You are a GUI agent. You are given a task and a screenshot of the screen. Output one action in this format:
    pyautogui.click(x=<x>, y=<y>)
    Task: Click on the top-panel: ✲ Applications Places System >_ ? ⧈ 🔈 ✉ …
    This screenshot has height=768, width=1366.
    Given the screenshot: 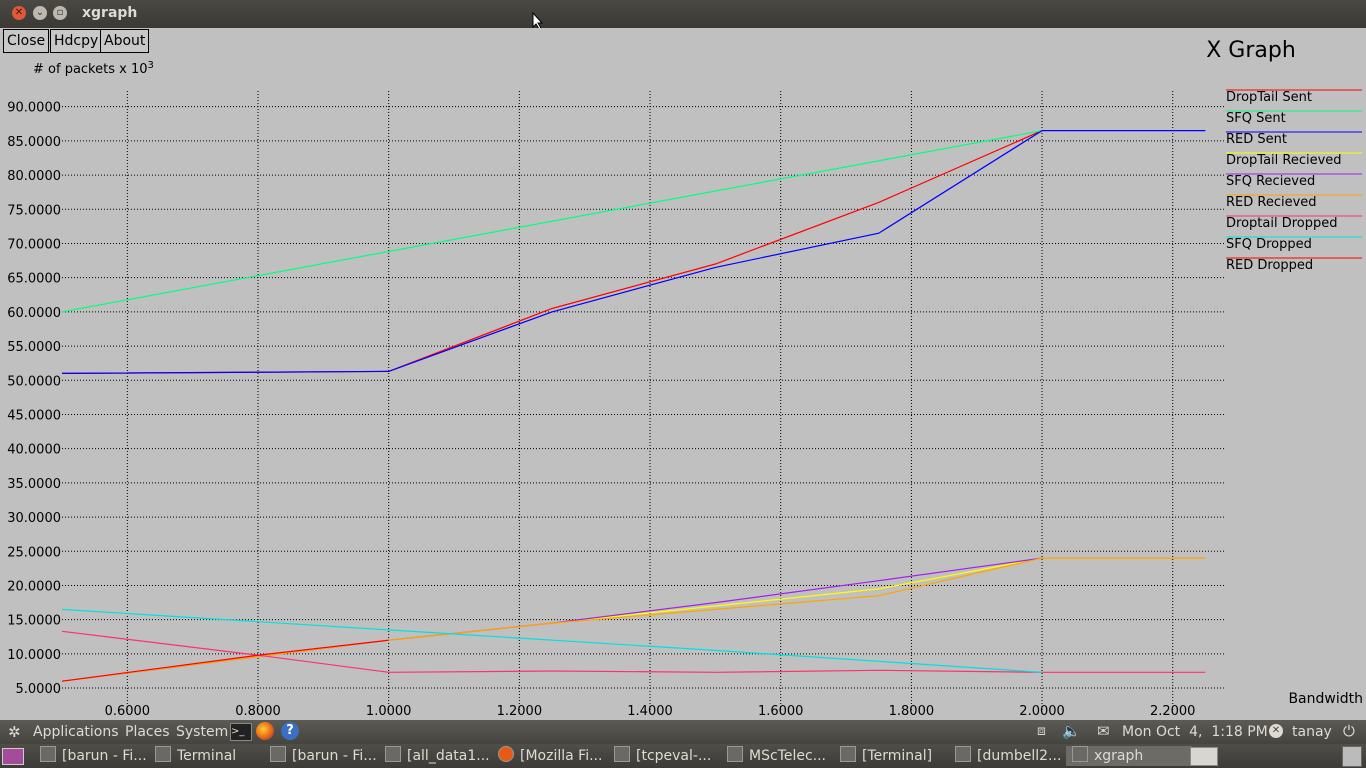 What is the action you would take?
    pyautogui.click(x=683, y=732)
    